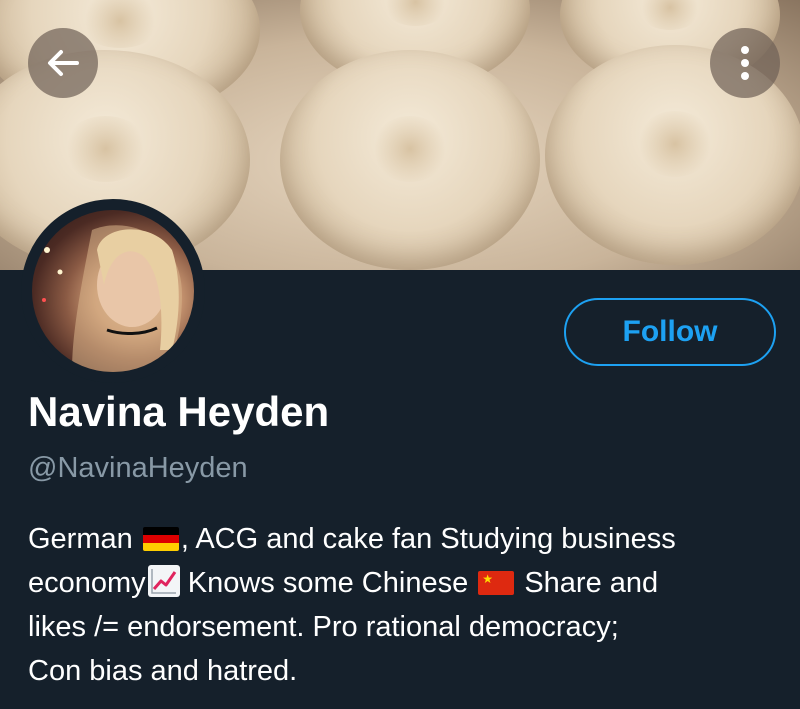 The height and width of the screenshot is (709, 800). I want to click on chart-increasing-icon, so click(163, 581).